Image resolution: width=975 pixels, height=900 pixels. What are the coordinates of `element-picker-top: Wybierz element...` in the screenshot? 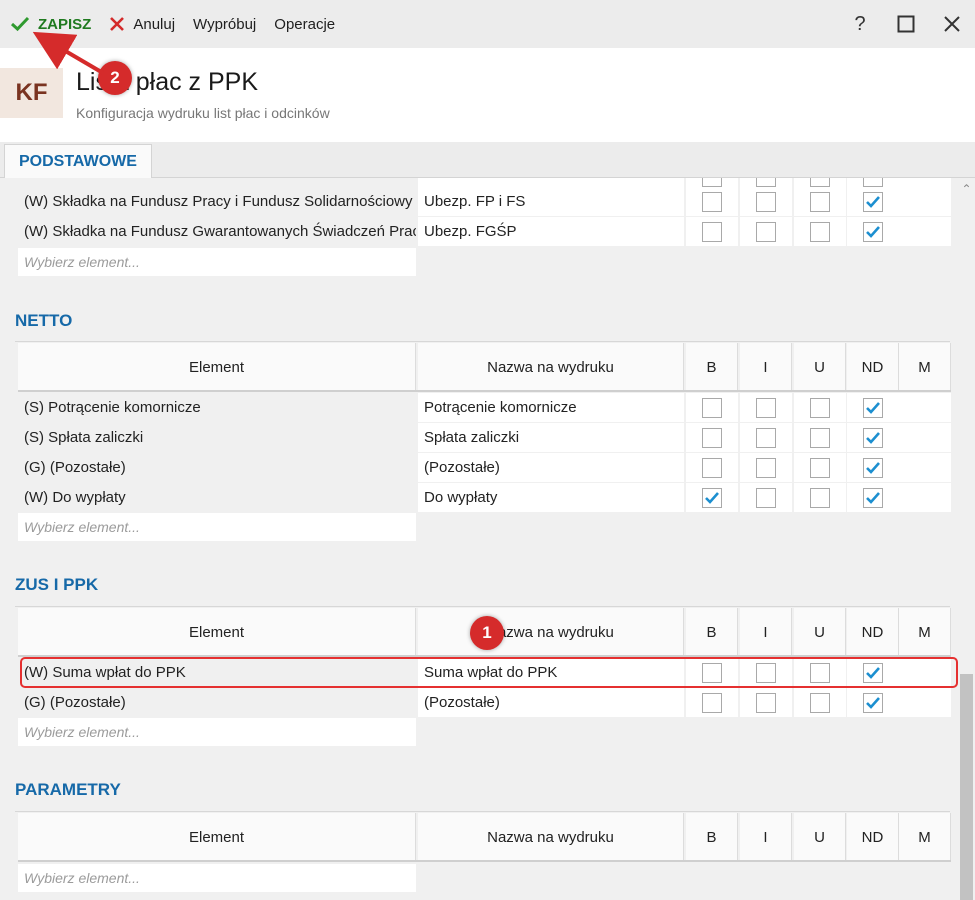 It's located at (217, 262).